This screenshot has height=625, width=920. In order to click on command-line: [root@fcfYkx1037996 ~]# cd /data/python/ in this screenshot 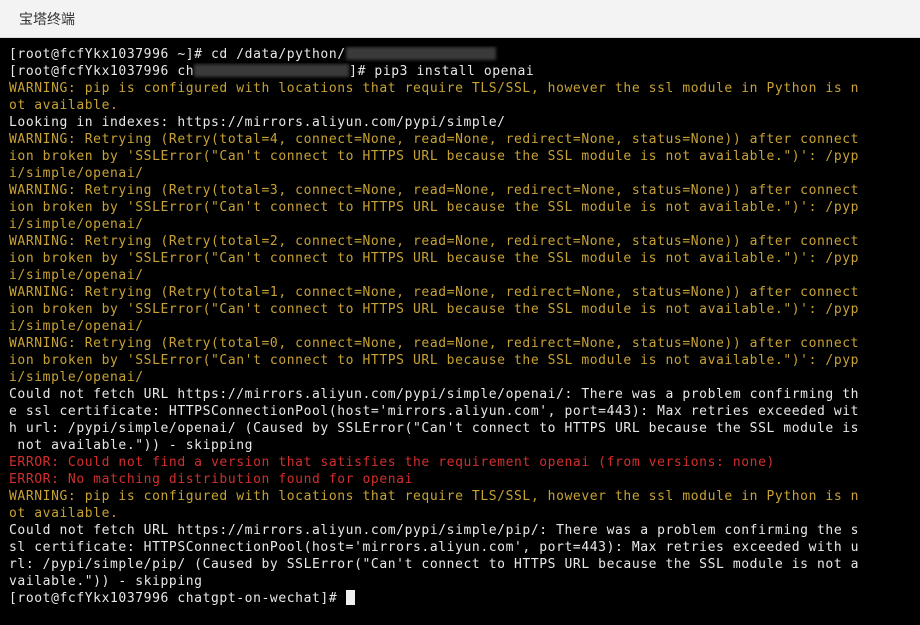, I will do `click(464, 54)`.